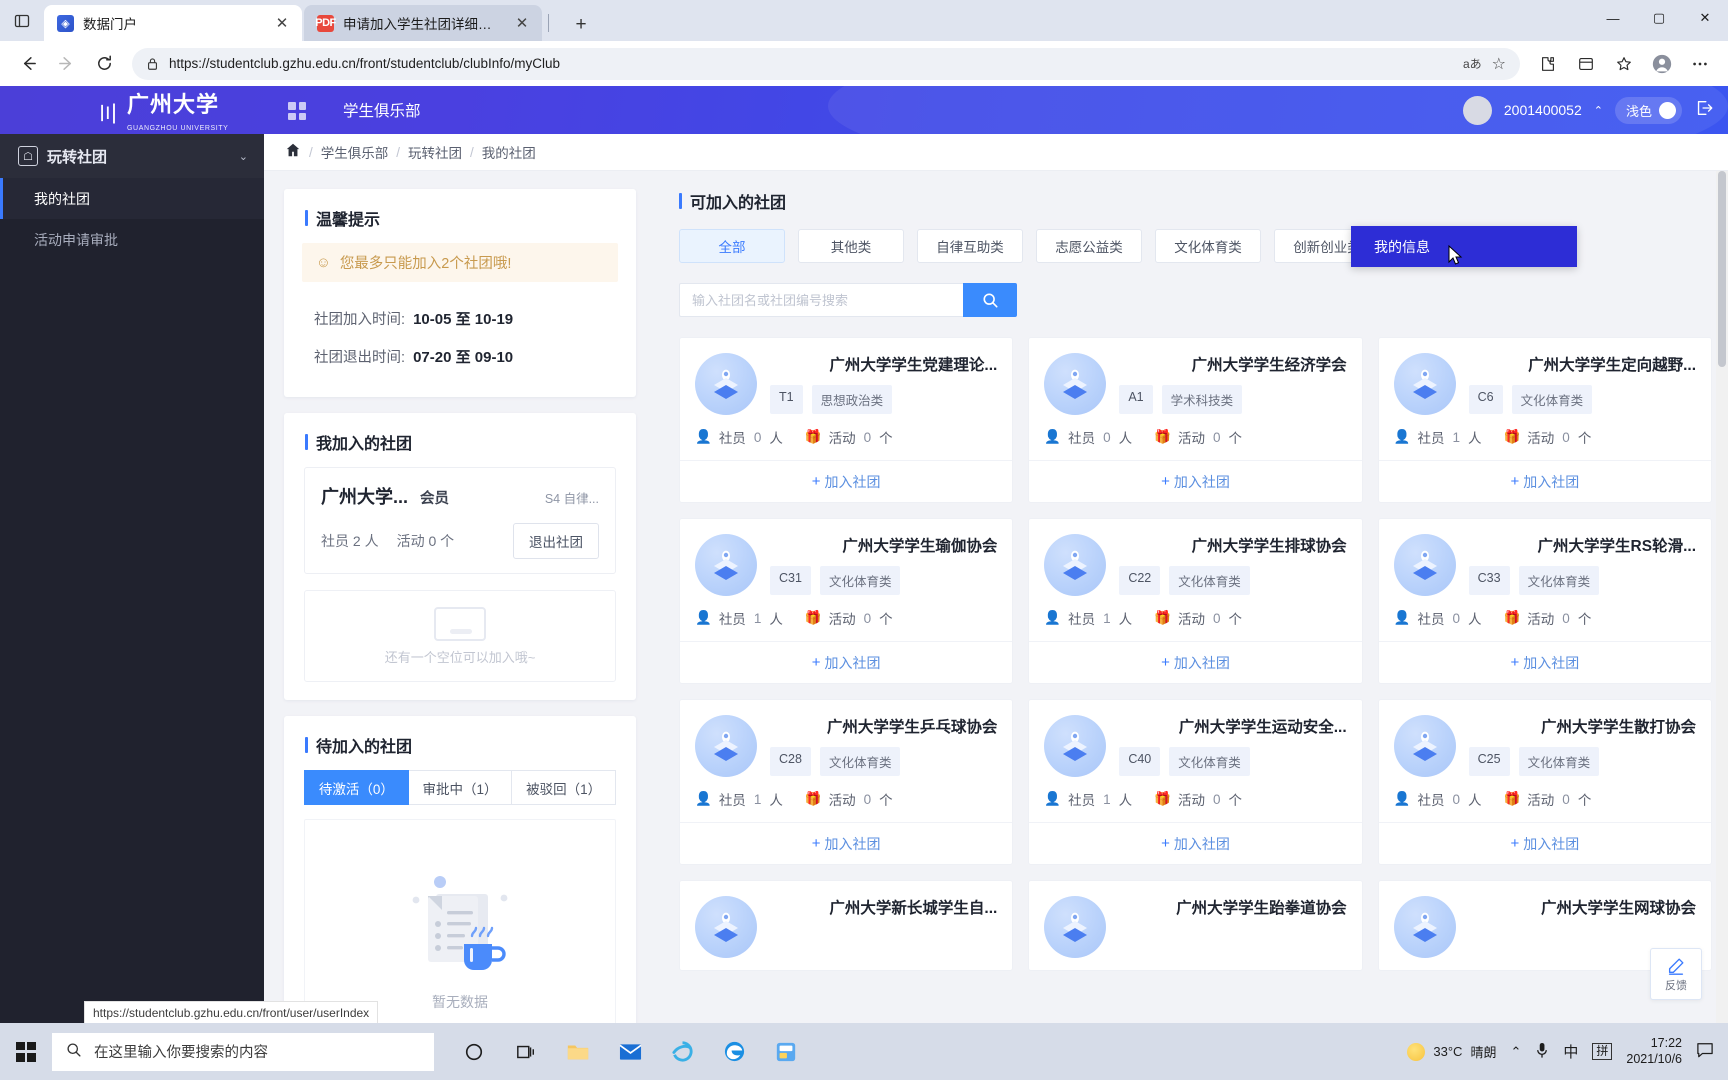 This screenshot has height=1080, width=1728. What do you see at coordinates (132, 198) in the screenshot?
I see `sidebar-item-my-clubs: 我的社团` at bounding box center [132, 198].